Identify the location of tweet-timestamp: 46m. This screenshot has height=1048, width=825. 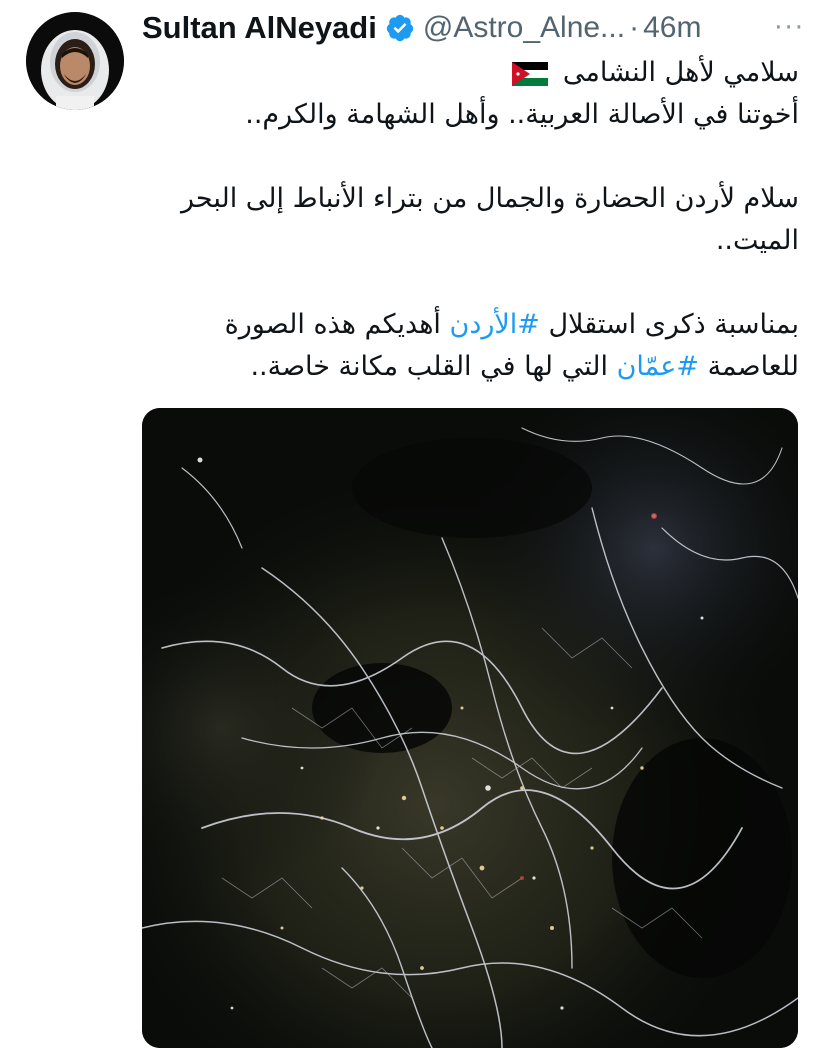
(672, 28).